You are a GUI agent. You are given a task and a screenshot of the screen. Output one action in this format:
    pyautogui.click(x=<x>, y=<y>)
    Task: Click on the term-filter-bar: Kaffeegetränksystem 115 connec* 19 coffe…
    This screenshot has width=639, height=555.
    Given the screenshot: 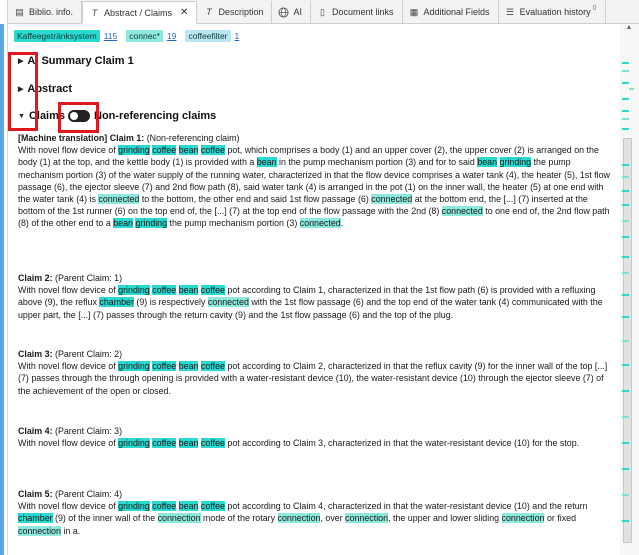 What is the action you would take?
    pyautogui.click(x=129, y=36)
    